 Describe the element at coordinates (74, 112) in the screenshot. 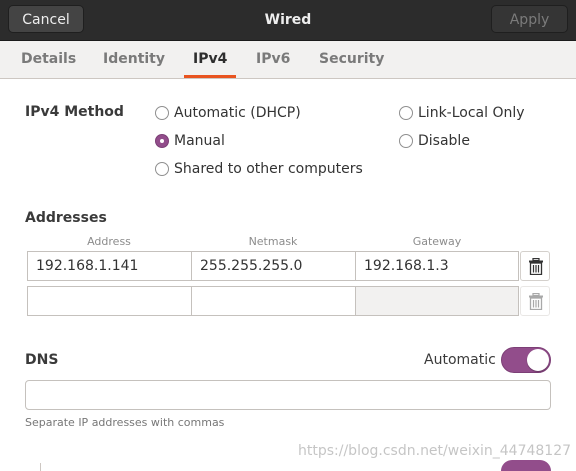

I see `ipv4-method-label: IPv4 Method` at that location.